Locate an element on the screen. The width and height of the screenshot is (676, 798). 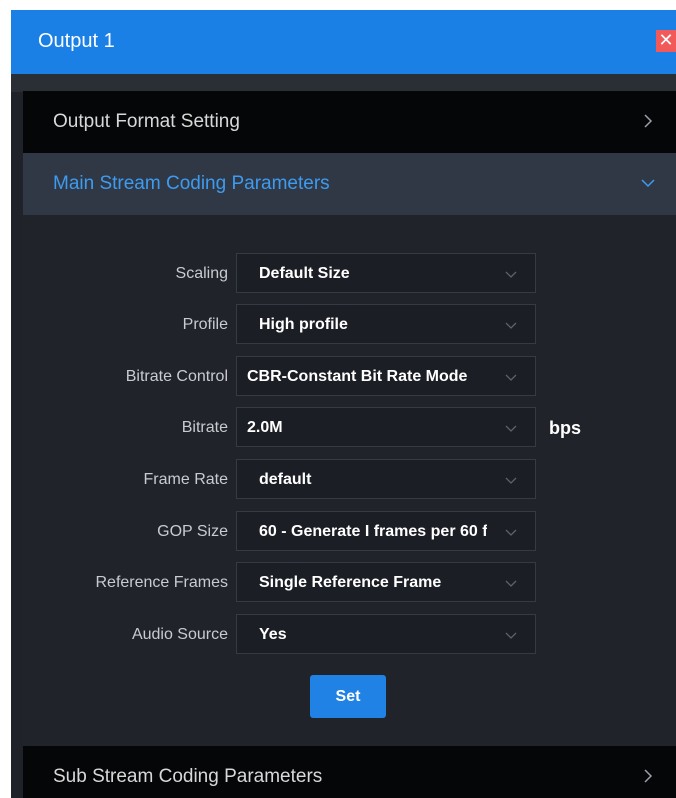
profile-select: High profile is located at coordinates (386, 324).